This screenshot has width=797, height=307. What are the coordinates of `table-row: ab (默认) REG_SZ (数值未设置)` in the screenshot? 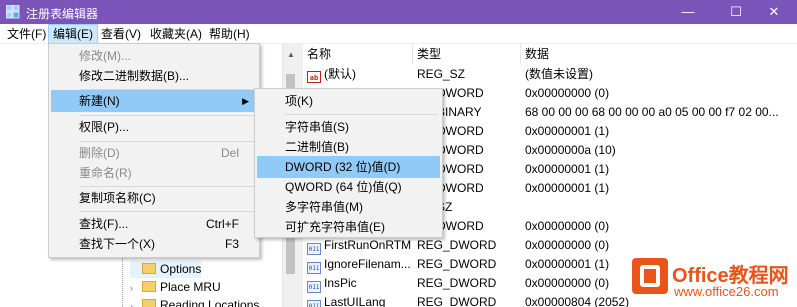 It's located at (550, 74).